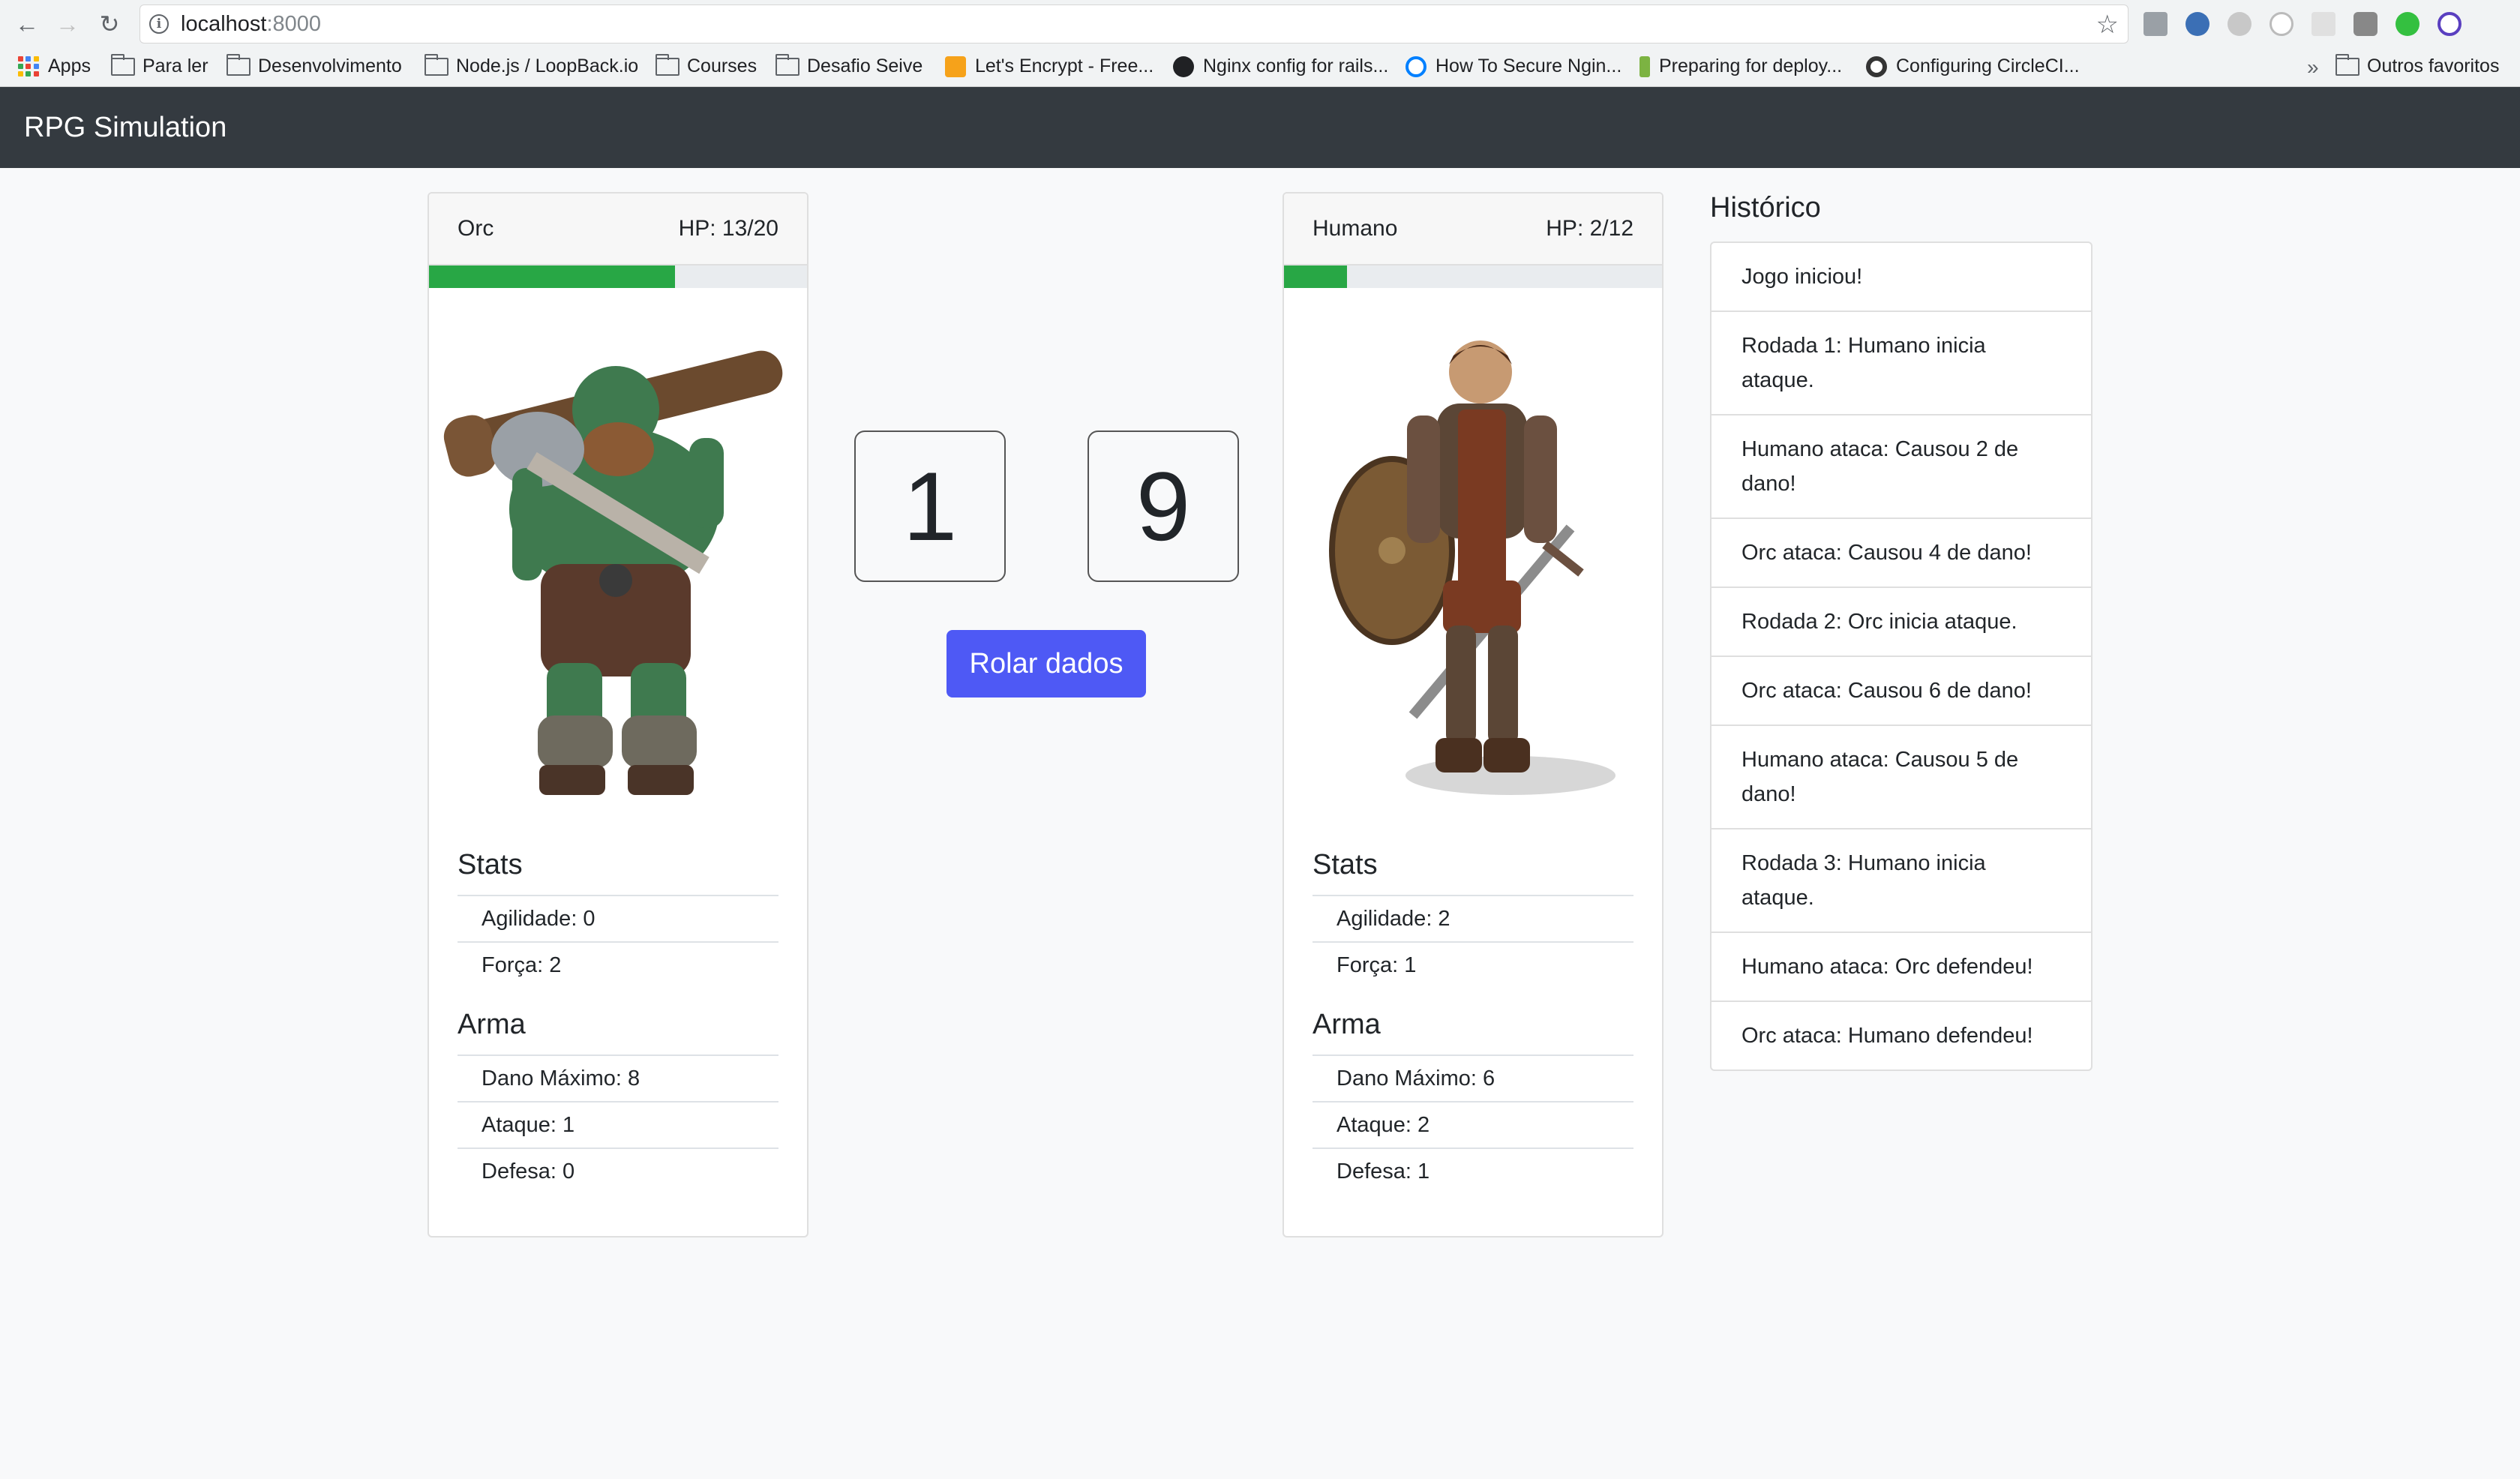  I want to click on extension-at-icon, so click(2282, 24).